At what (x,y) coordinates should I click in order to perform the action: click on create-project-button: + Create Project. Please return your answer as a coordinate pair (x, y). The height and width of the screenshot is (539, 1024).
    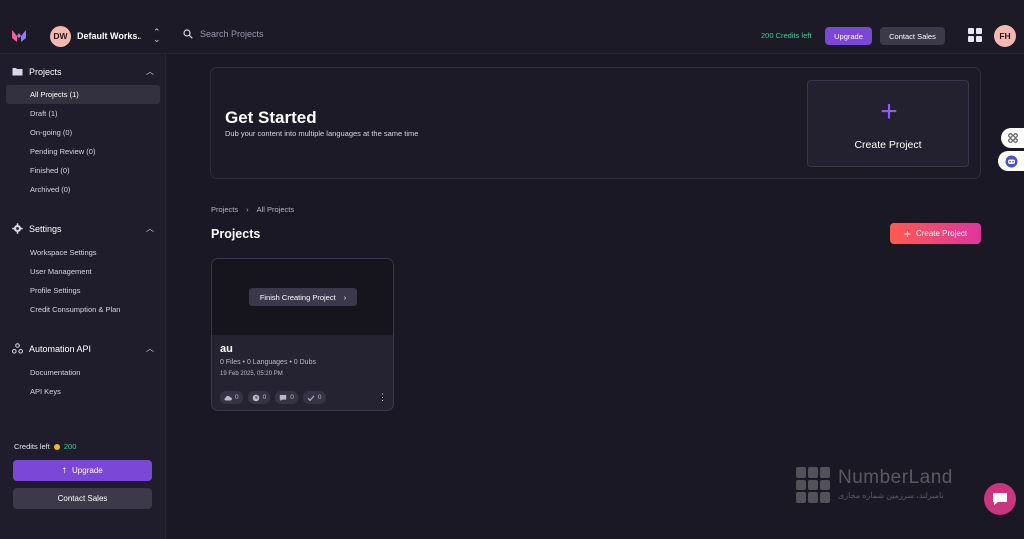
    Looking at the image, I should click on (935, 233).